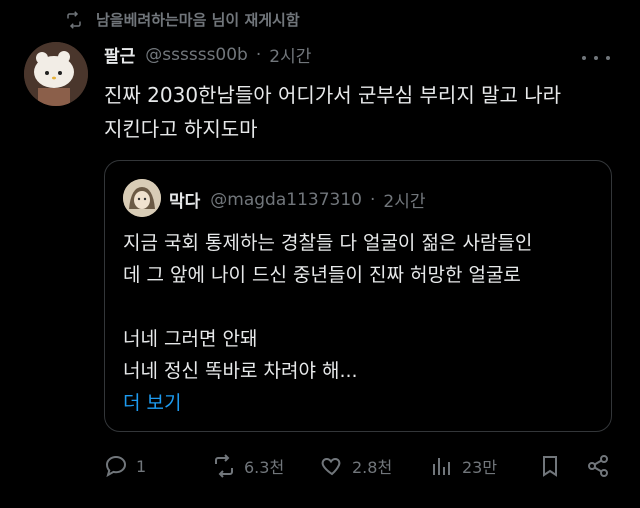 The image size is (640, 508). I want to click on quote-author-name: 막다, so click(184, 199).